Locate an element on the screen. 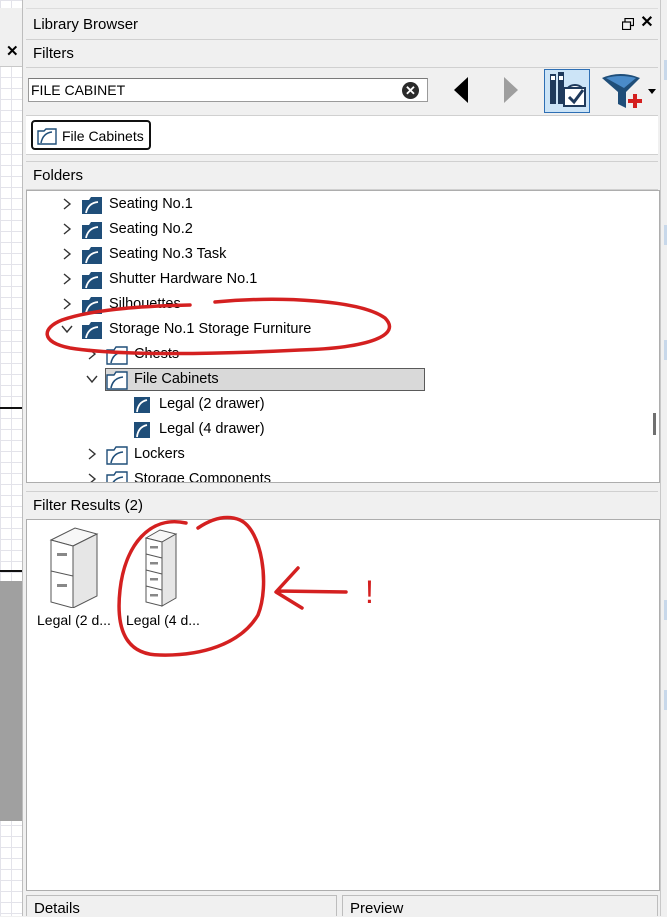 Image resolution: width=667 pixels, height=917 pixels. clear-search-icon: ✕ is located at coordinates (410, 90).